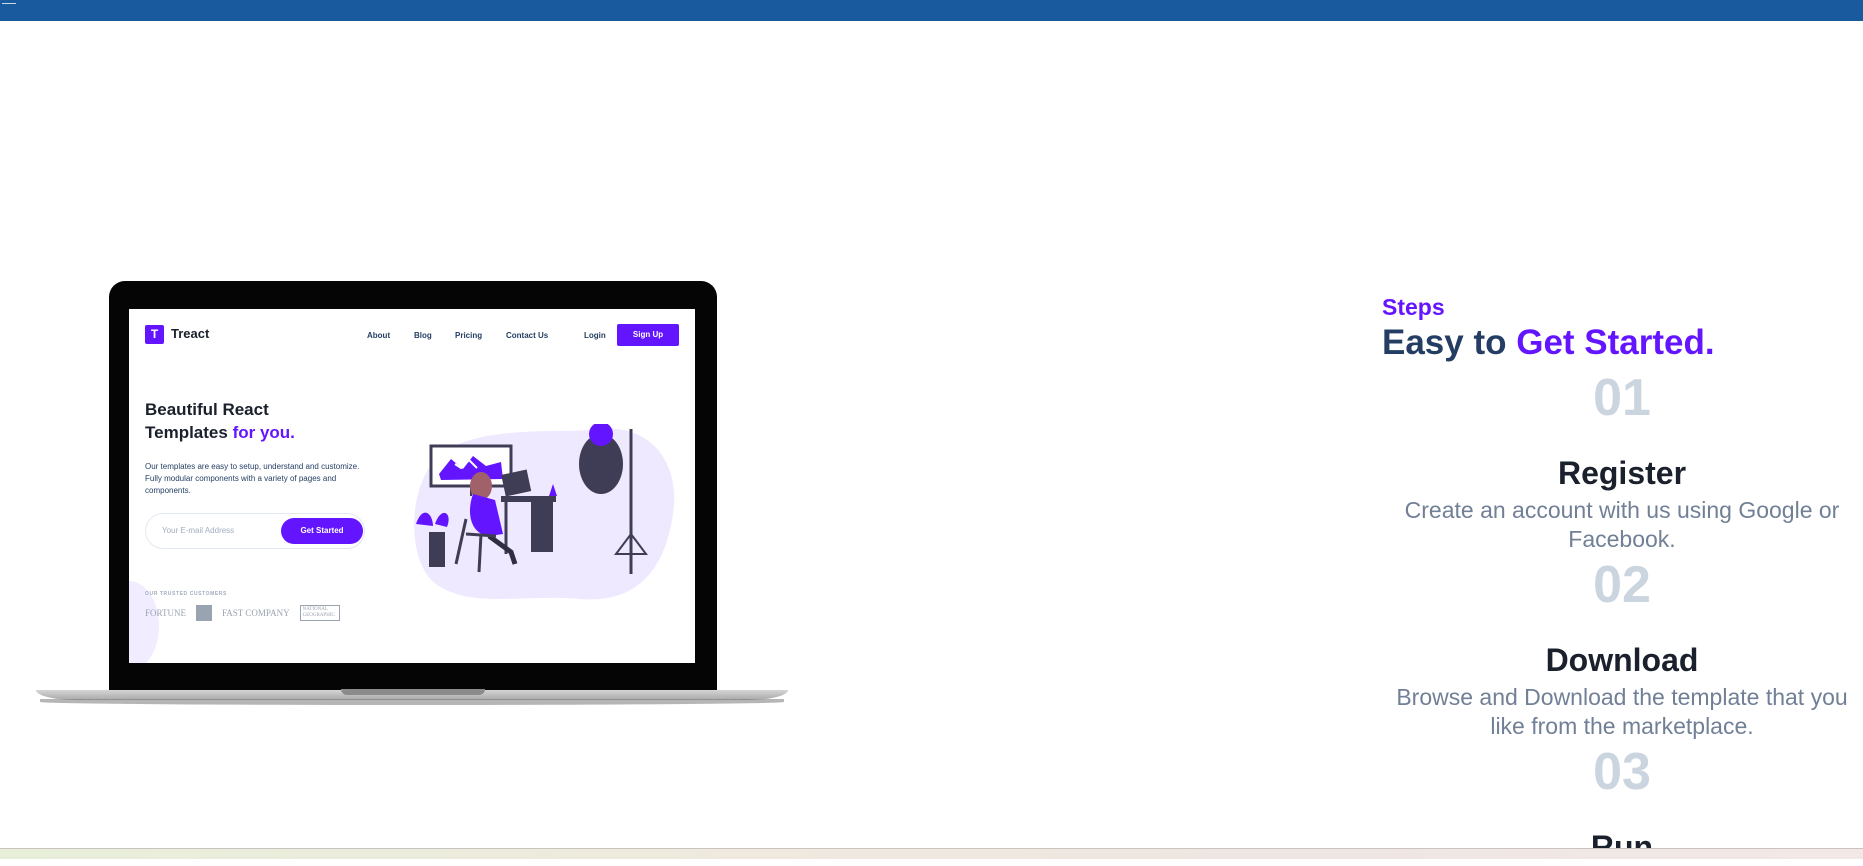 The width and height of the screenshot is (1863, 866). I want to click on step-2-number: 02, so click(1622, 585).